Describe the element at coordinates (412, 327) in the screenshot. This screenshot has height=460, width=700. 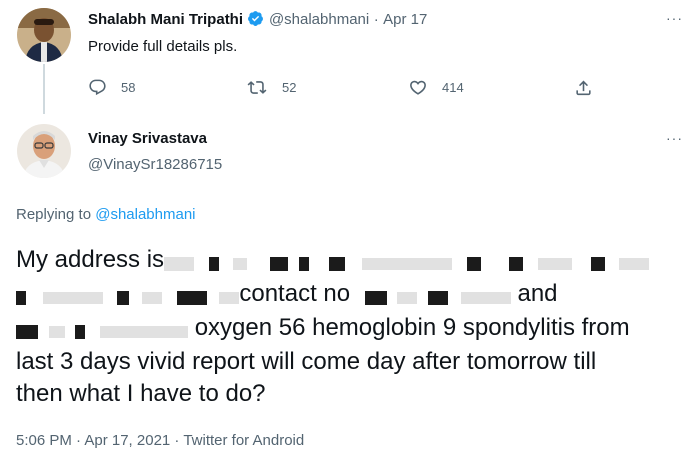
I see `body-text: oxygen 56 hemoglobin 9 spondylitis from` at that location.